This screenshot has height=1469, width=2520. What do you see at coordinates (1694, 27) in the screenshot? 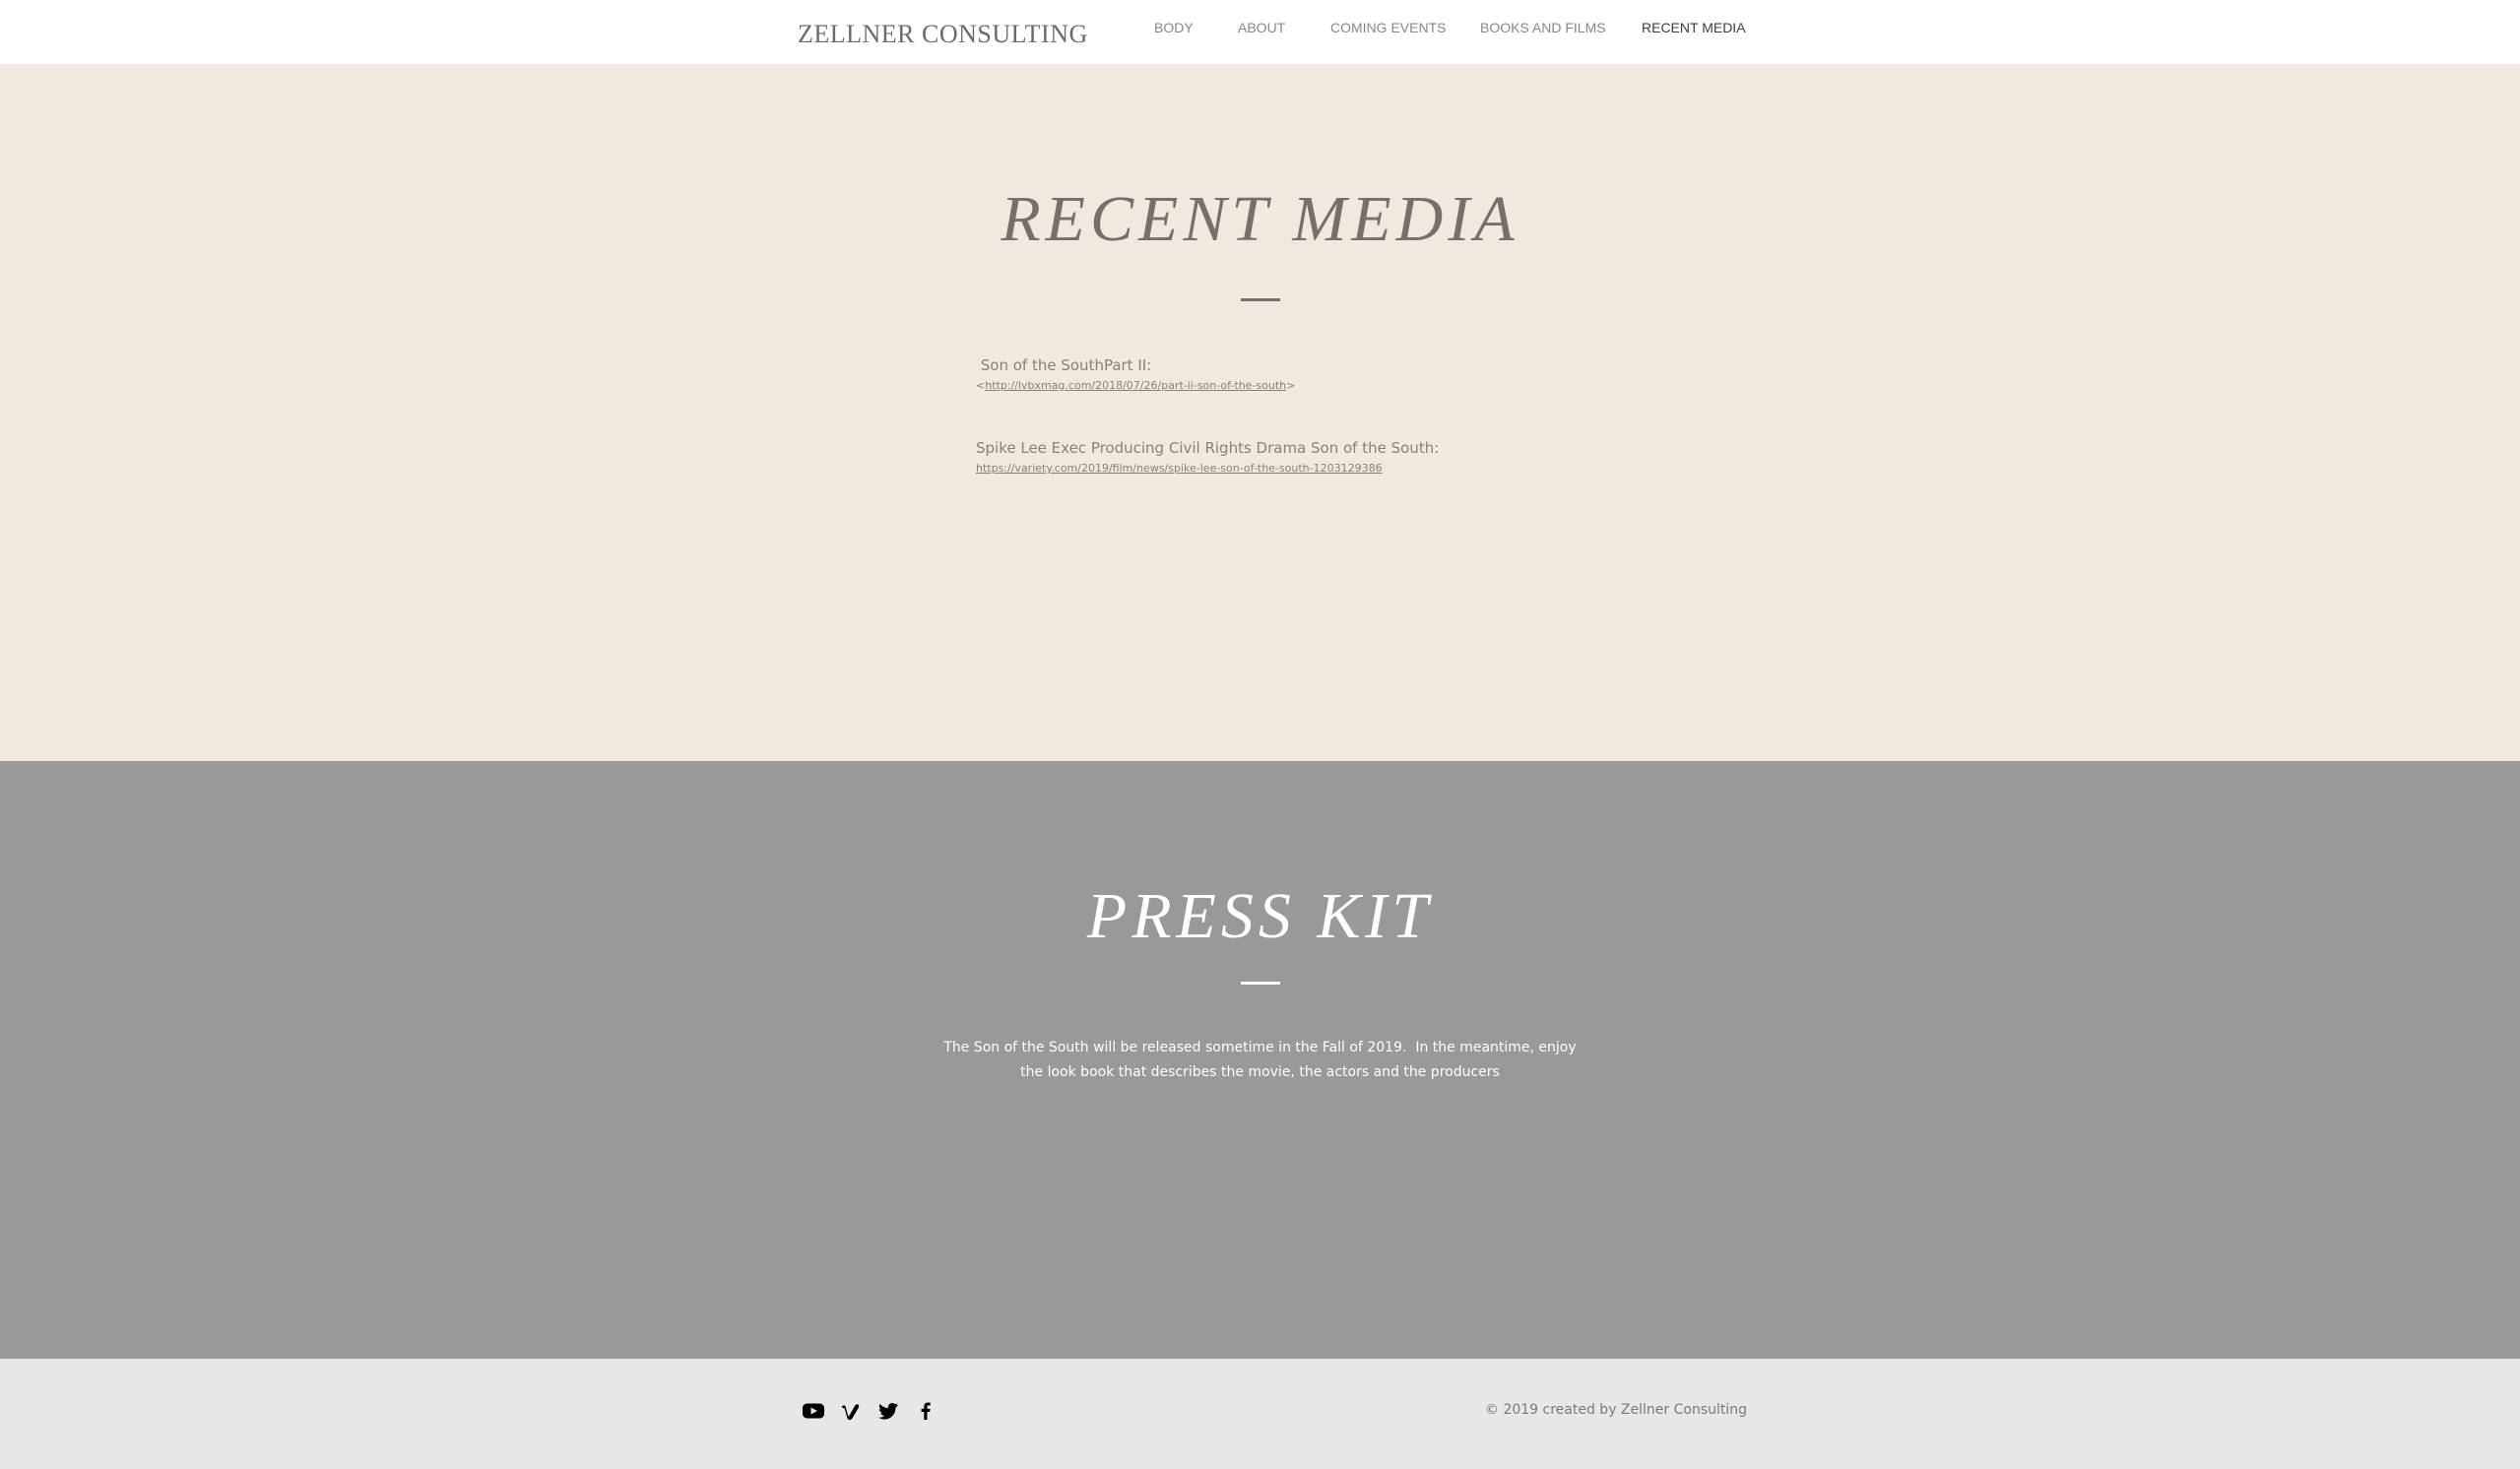
I see `nav-item-recent-media: RECENT MEDIA` at bounding box center [1694, 27].